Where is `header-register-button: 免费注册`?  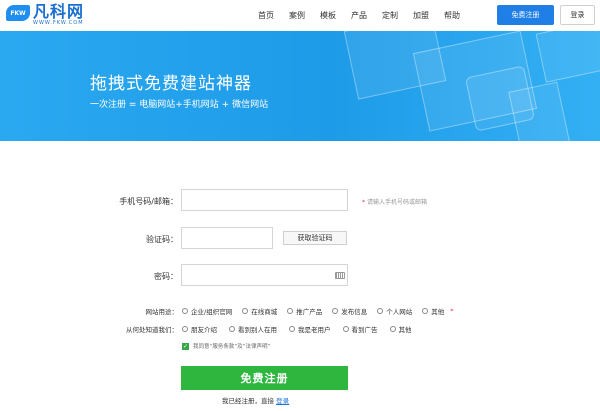 header-register-button: 免费注册 is located at coordinates (525, 15).